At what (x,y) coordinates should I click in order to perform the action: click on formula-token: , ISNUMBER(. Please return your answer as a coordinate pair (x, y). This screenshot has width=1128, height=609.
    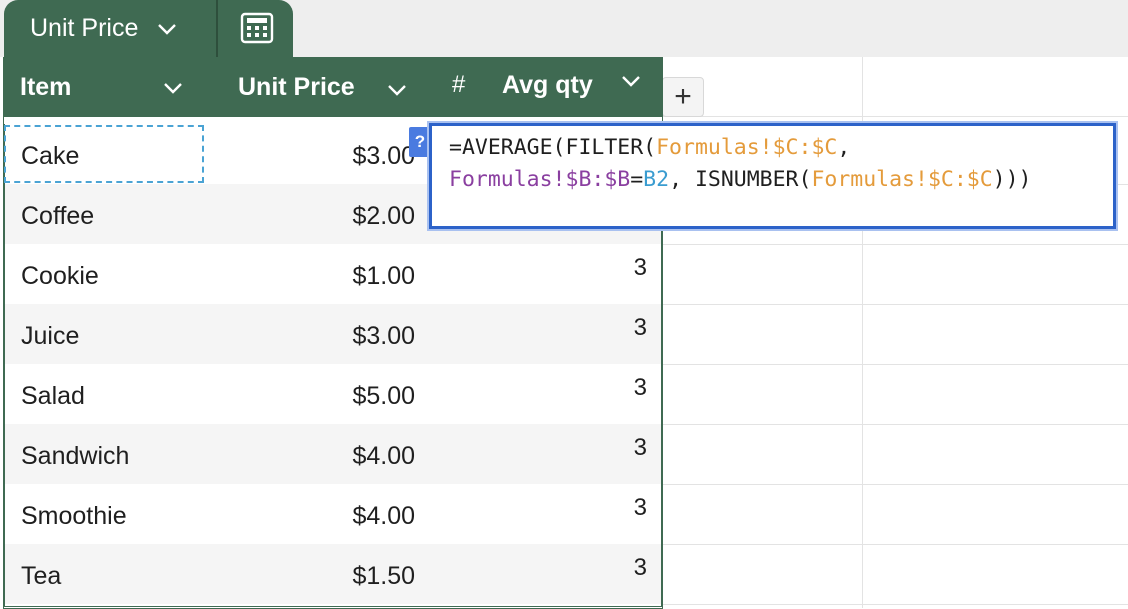
    Looking at the image, I should click on (740, 179).